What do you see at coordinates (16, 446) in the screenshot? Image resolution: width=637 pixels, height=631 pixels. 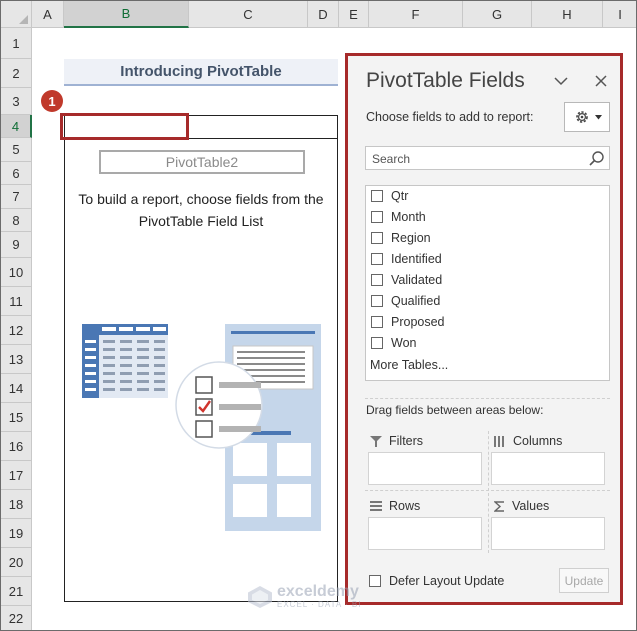 I see `row-header-16: 16` at bounding box center [16, 446].